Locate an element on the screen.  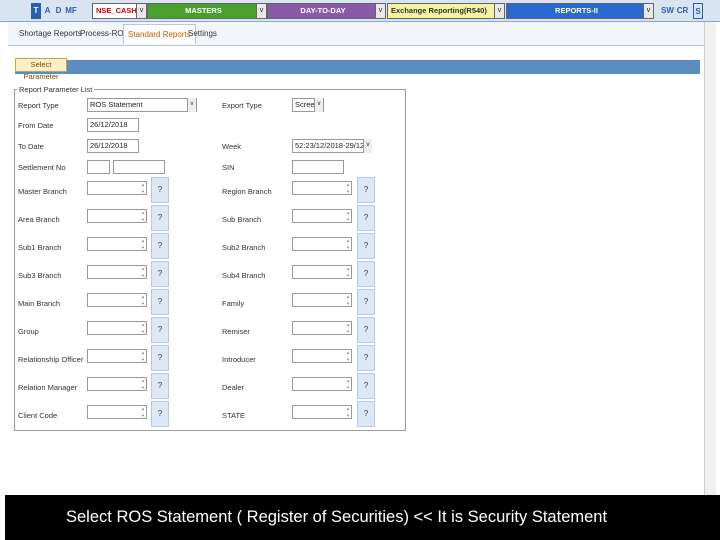
introducer-lookup-button: ? is located at coordinates (366, 358).